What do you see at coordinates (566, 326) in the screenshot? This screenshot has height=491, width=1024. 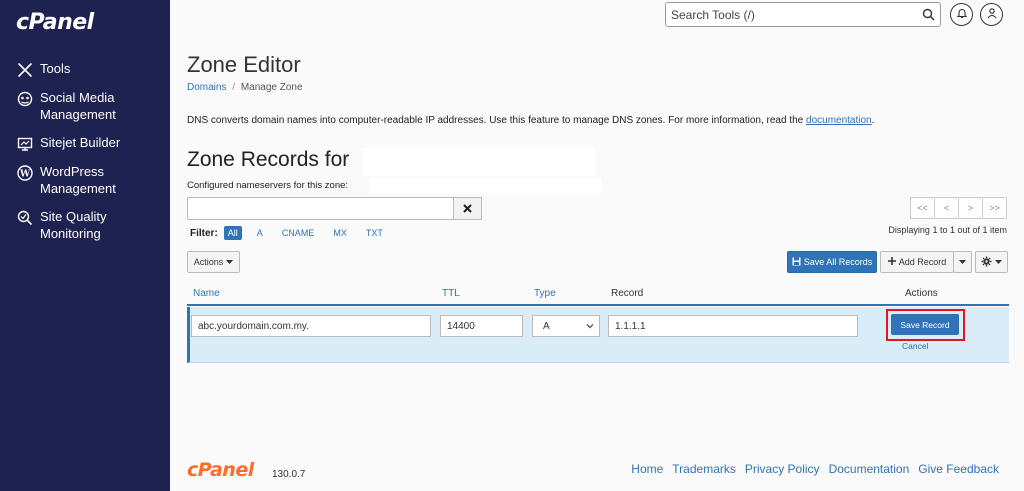 I see `record-type-select: A` at bounding box center [566, 326].